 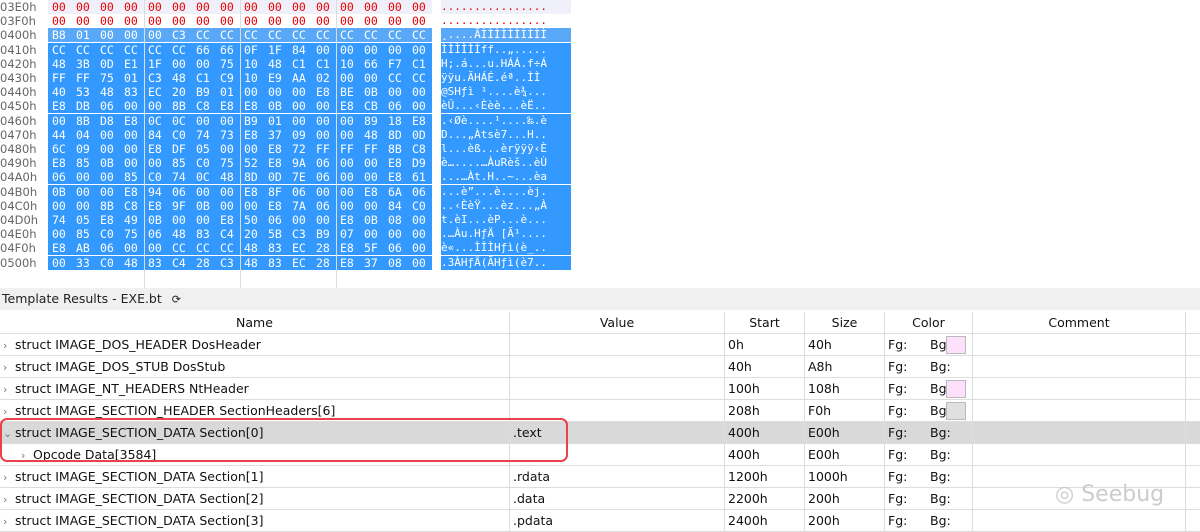 What do you see at coordinates (84, 92) in the screenshot?
I see `hex-byte: 53` at bounding box center [84, 92].